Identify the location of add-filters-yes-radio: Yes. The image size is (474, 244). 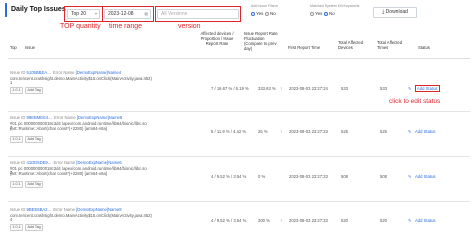
(257, 13).